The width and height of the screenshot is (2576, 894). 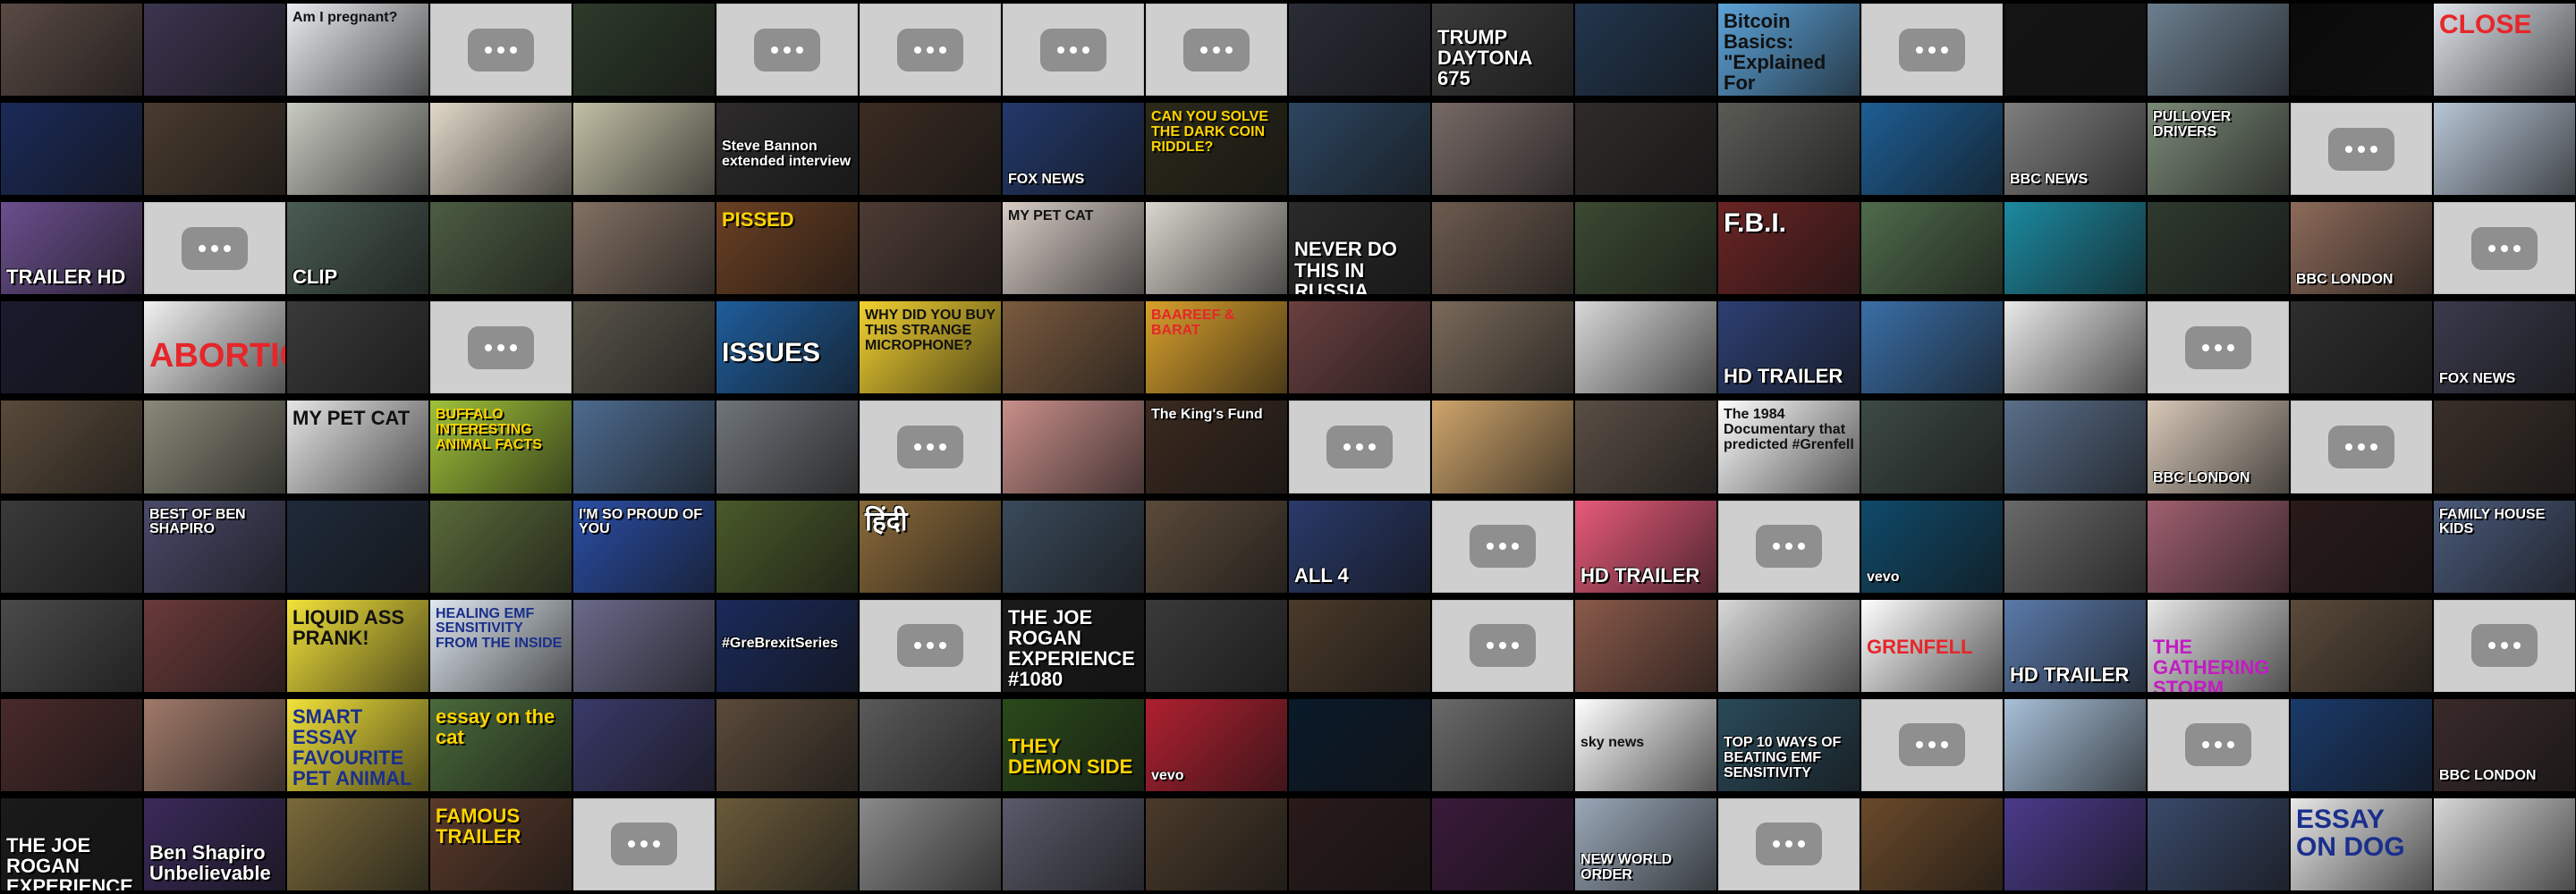 I want to click on video-thumbnail: PISSED, so click(x=787, y=248).